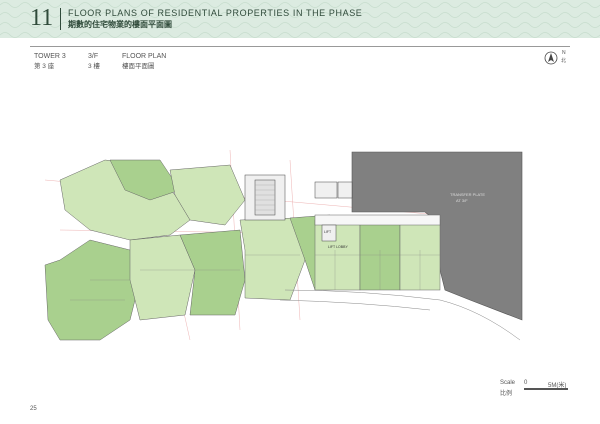  I want to click on north-arrow-icon, so click(551, 58).